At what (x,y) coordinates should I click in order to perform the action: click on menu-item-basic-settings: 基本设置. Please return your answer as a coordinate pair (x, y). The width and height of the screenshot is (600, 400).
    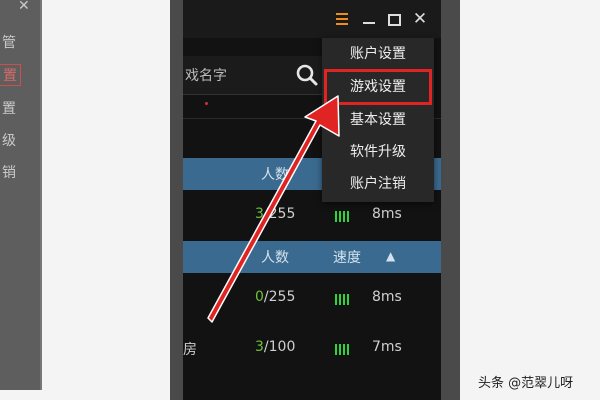
    Looking at the image, I should click on (378, 120).